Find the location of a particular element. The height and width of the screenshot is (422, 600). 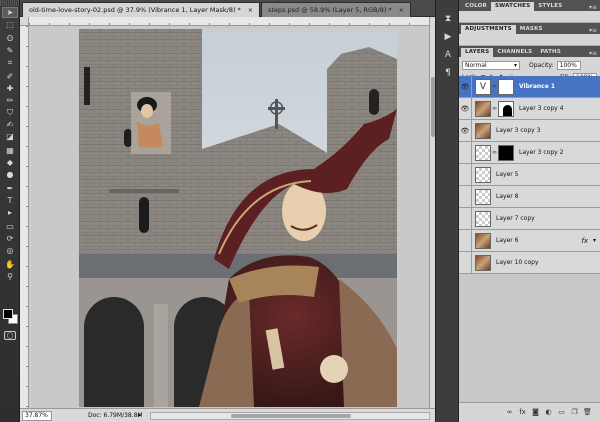

quick-select-tool-icon: ✎ is located at coordinates (10, 50).